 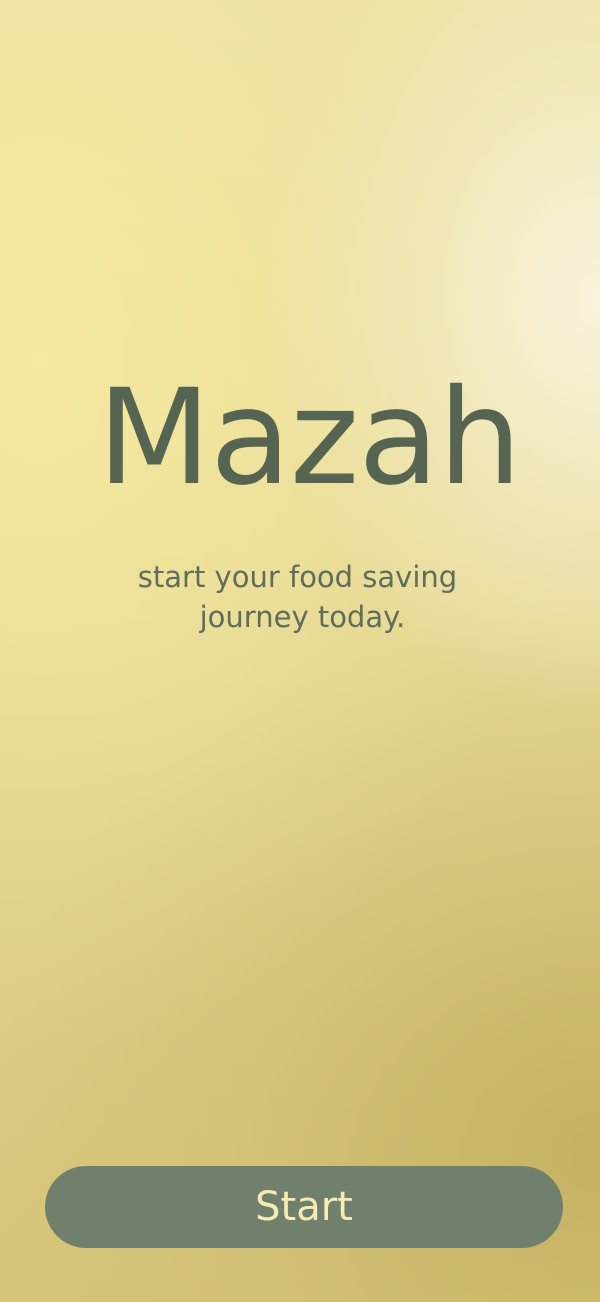 What do you see at coordinates (297, 577) in the screenshot?
I see `tagline-line-1: start your food saving` at bounding box center [297, 577].